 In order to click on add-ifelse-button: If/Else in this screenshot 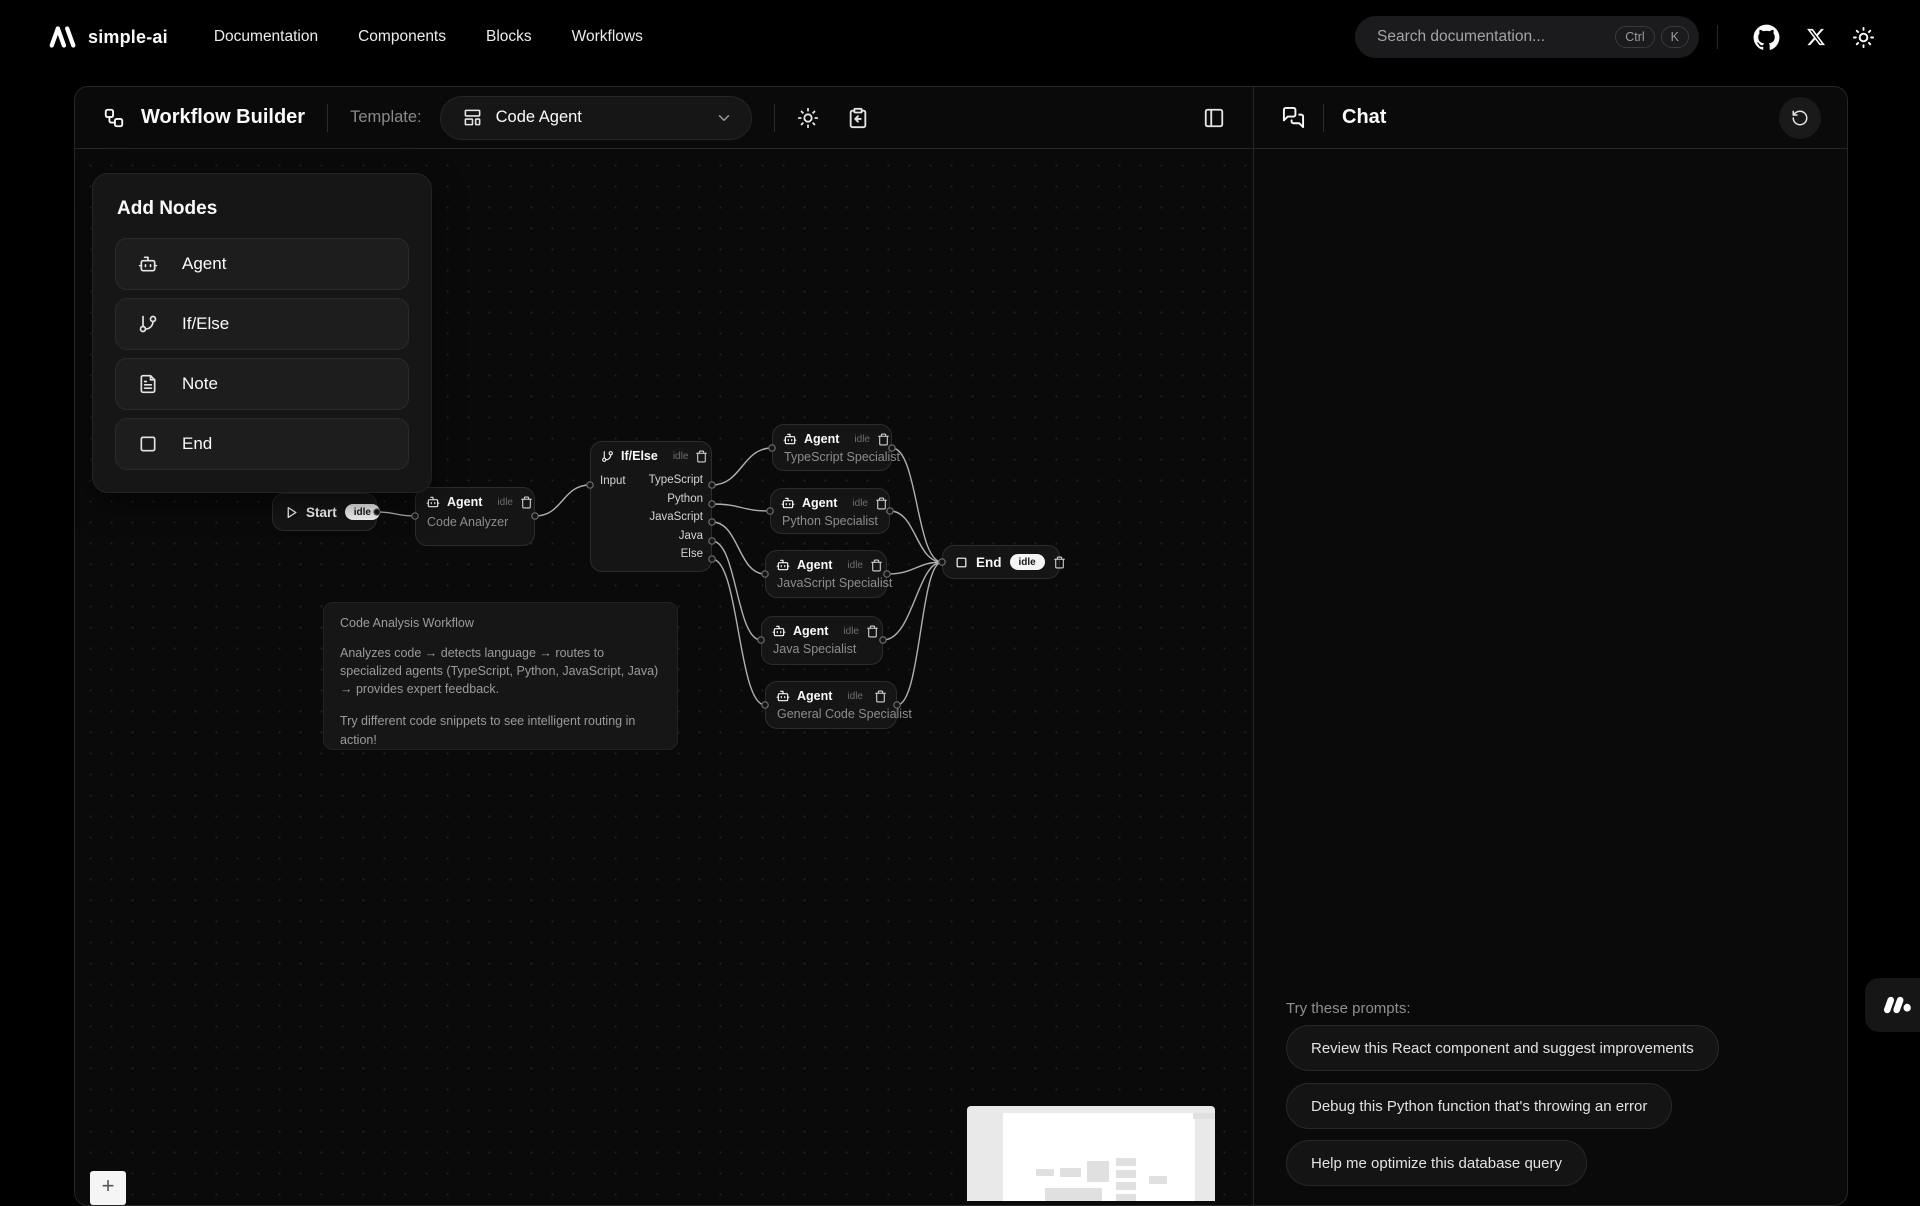, I will do `click(262, 324)`.